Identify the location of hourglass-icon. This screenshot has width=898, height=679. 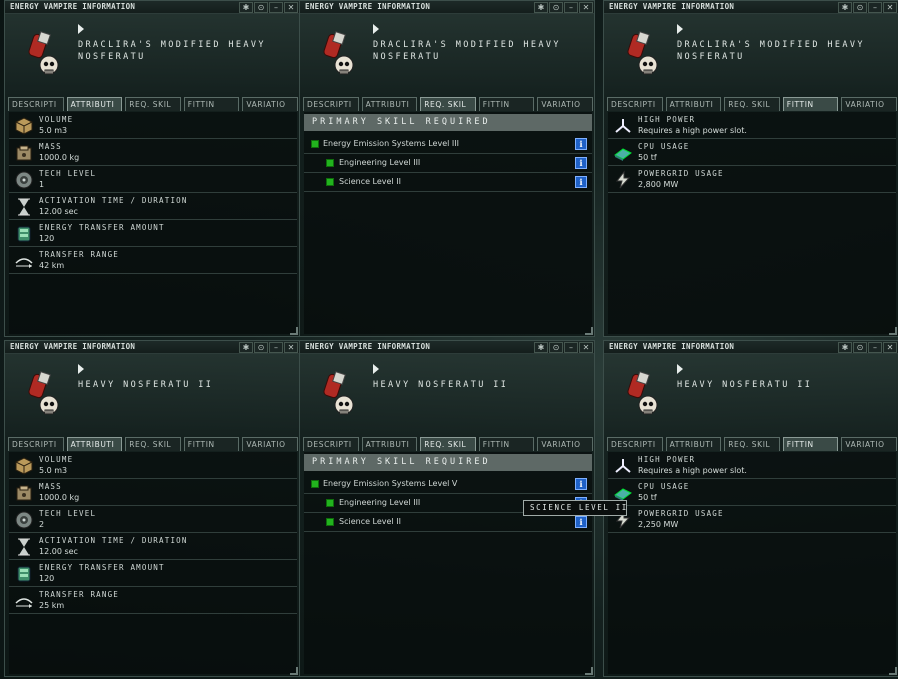
(24, 207).